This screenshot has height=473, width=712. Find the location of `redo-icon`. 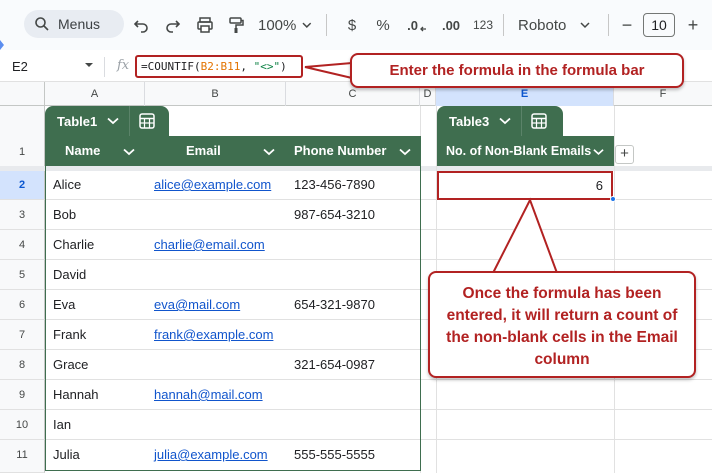

redo-icon is located at coordinates (173, 25).